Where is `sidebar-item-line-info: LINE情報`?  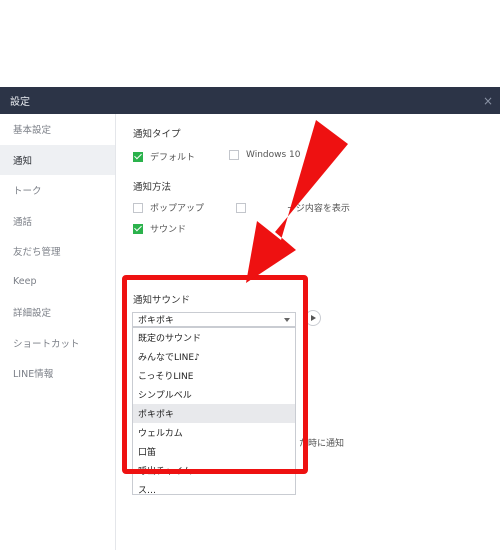 sidebar-item-line-info: LINE情報 is located at coordinates (57, 373).